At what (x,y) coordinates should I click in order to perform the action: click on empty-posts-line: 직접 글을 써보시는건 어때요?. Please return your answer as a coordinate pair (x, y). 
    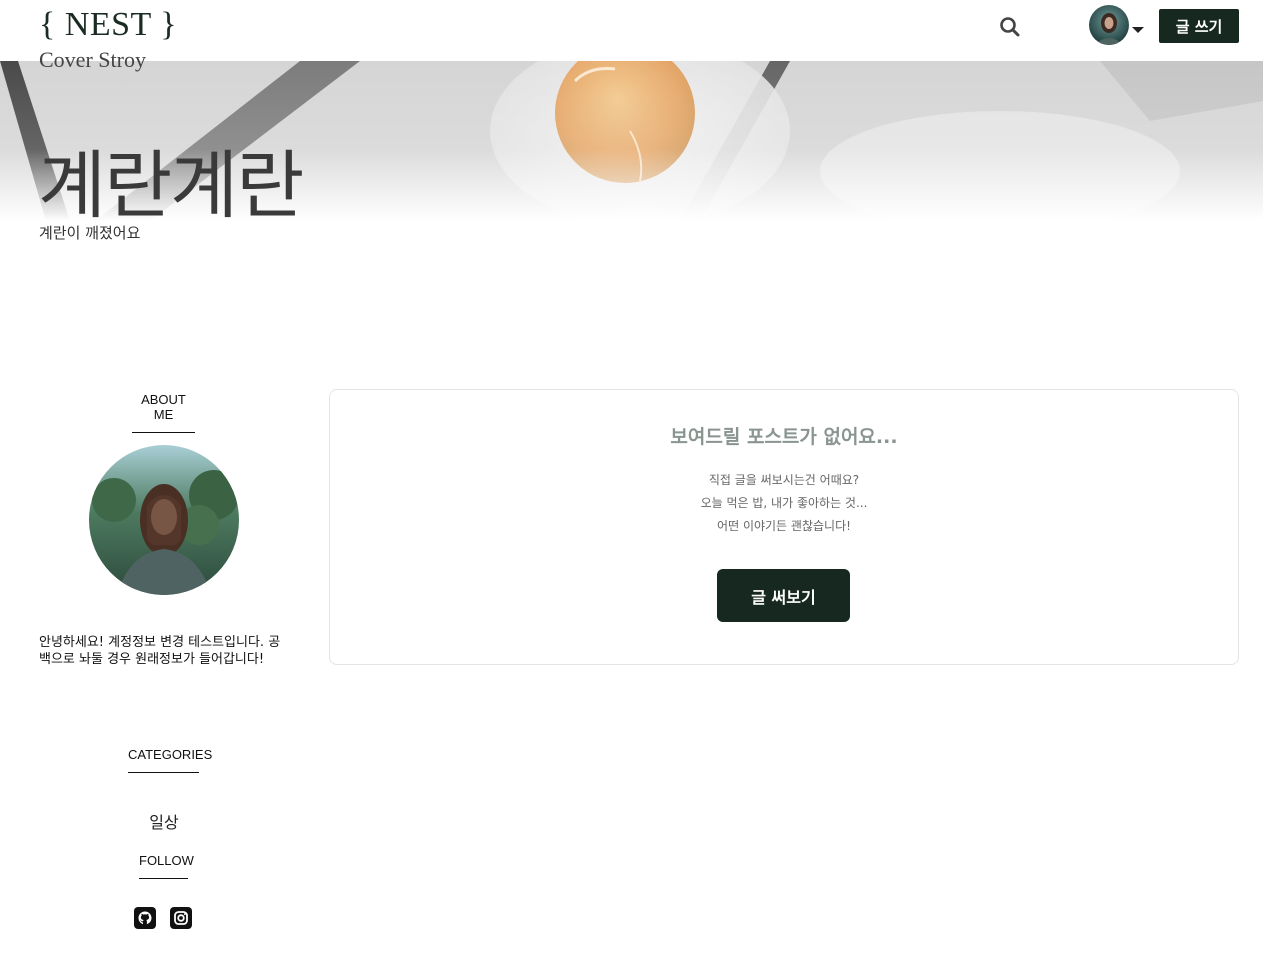
    Looking at the image, I should click on (784, 480).